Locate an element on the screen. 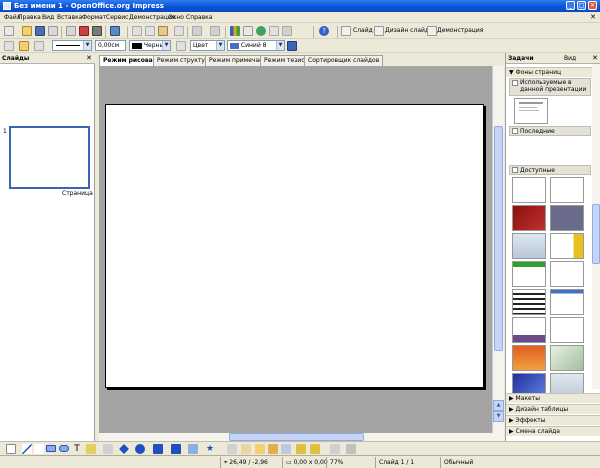  ellipse-icon is located at coordinates (64, 448).